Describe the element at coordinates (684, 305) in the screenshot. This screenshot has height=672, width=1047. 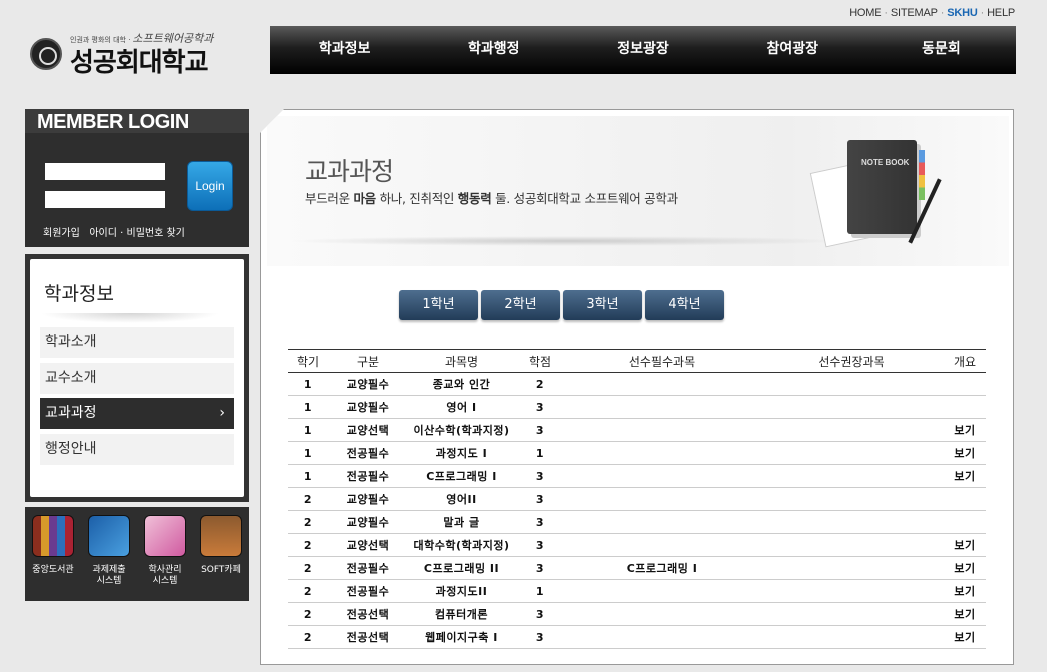
I see `tab-grade-4: 4학년` at that location.